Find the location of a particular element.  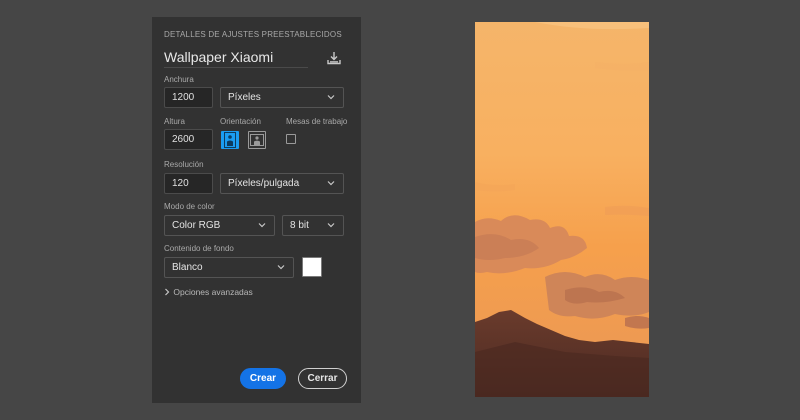

background-contents-label: Contenido de fondo is located at coordinates (199, 248).